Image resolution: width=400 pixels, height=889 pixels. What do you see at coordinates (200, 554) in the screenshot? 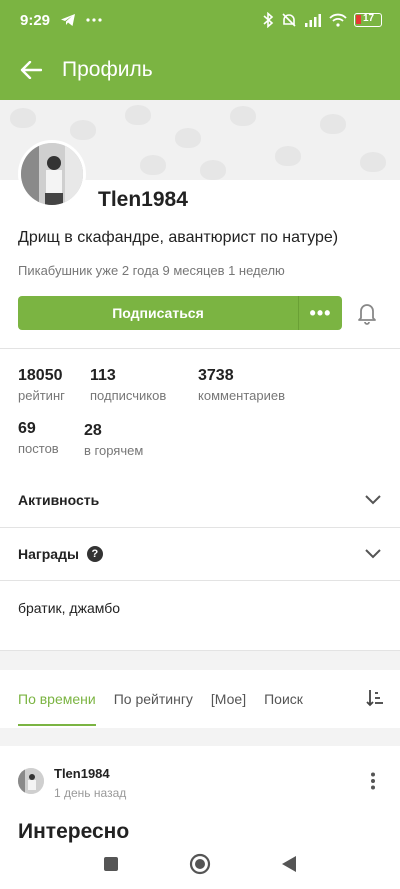
I see `awards-section: Награды ?` at bounding box center [200, 554].